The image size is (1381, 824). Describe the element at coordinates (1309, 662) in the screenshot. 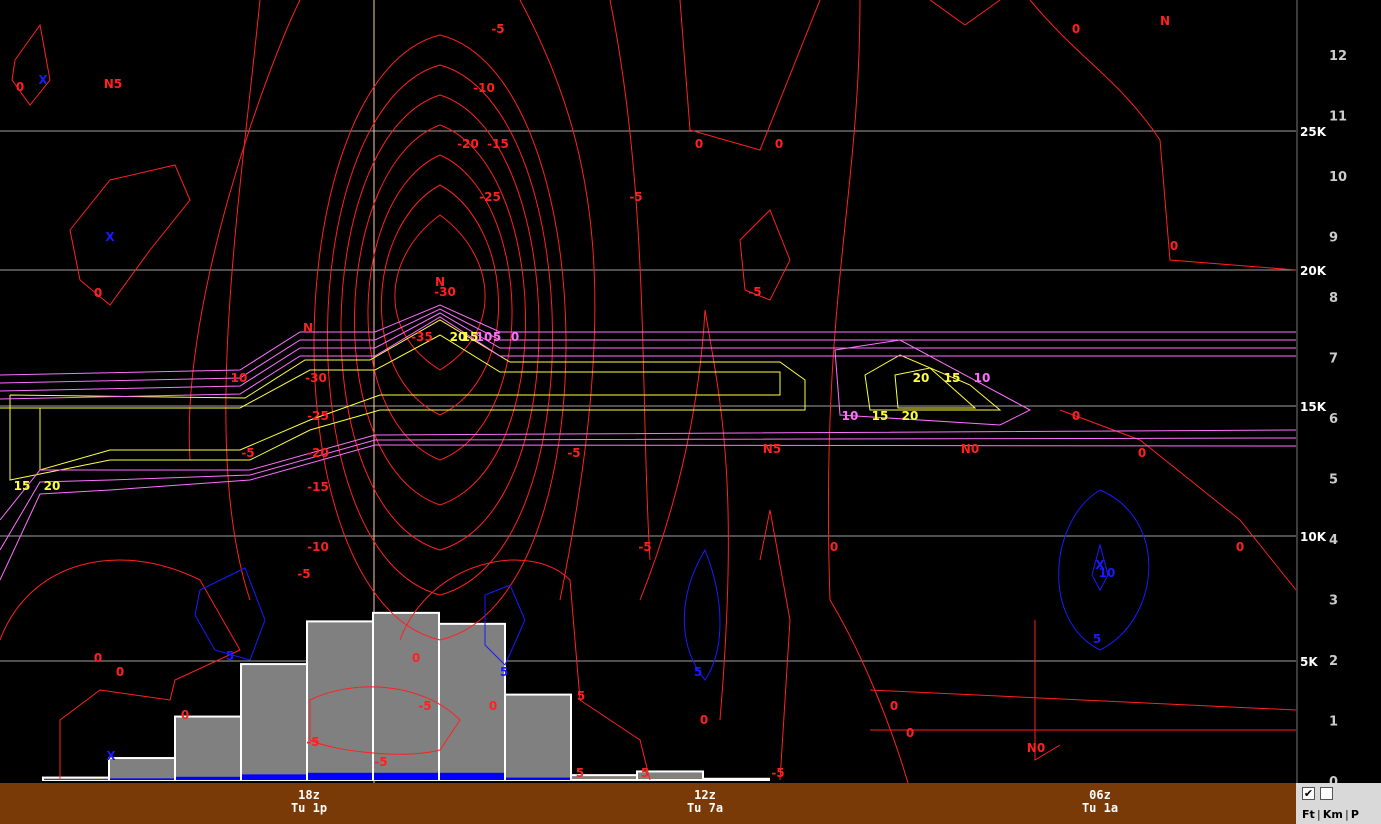

I see `ft-label: 5K` at that location.